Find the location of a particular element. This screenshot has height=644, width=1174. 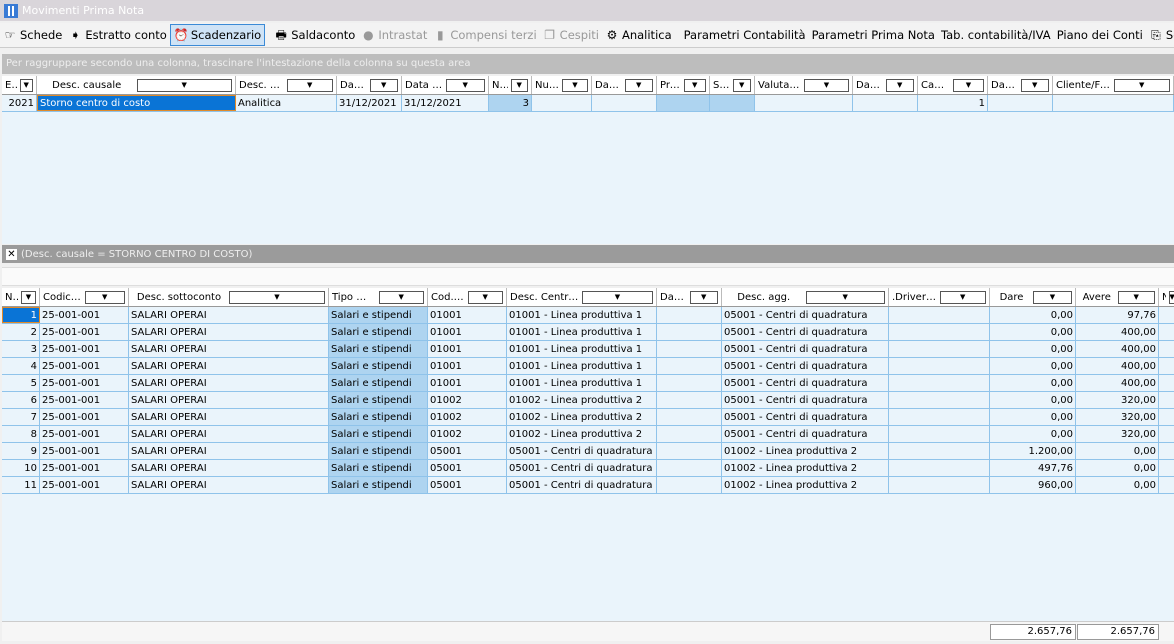

table-cell: 3 is located at coordinates (21, 349).